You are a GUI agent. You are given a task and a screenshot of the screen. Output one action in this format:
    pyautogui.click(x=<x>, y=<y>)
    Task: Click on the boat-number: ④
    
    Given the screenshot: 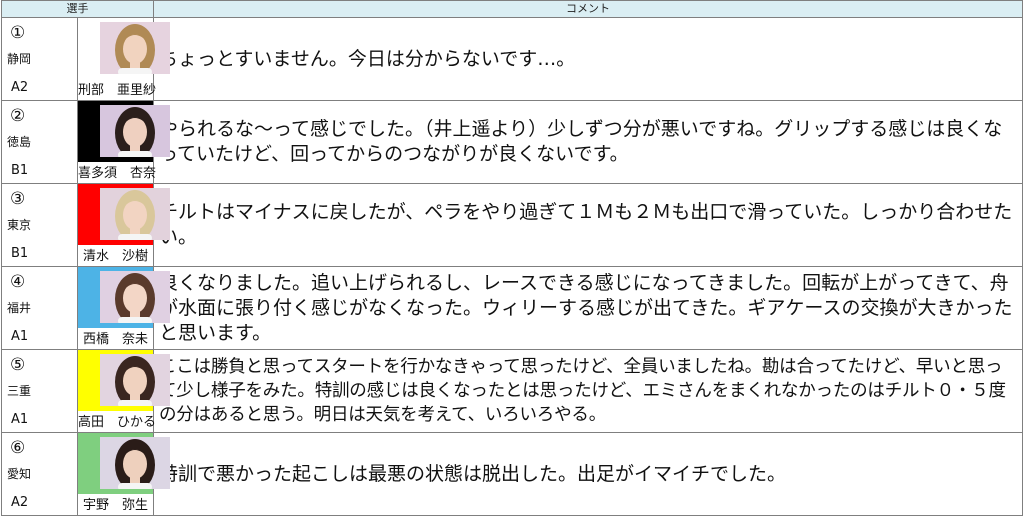 What is the action you would take?
    pyautogui.click(x=18, y=282)
    